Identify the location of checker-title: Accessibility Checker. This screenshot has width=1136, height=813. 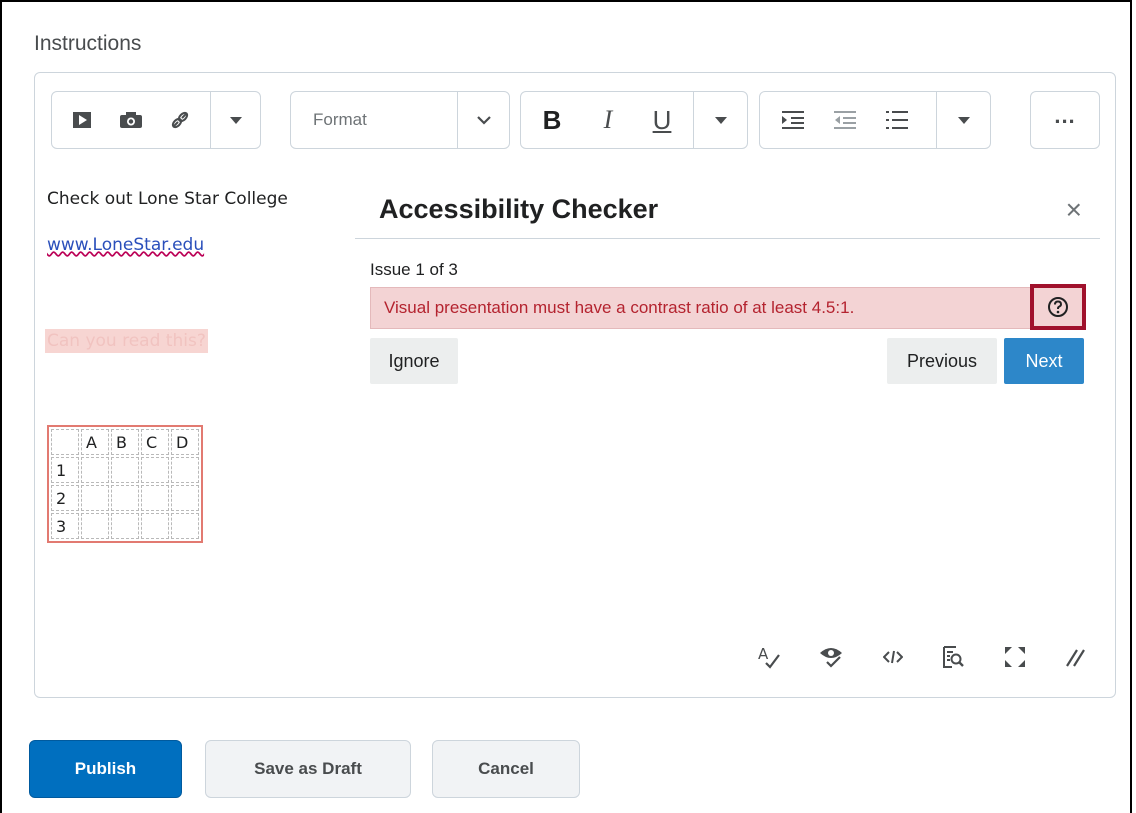
(519, 209).